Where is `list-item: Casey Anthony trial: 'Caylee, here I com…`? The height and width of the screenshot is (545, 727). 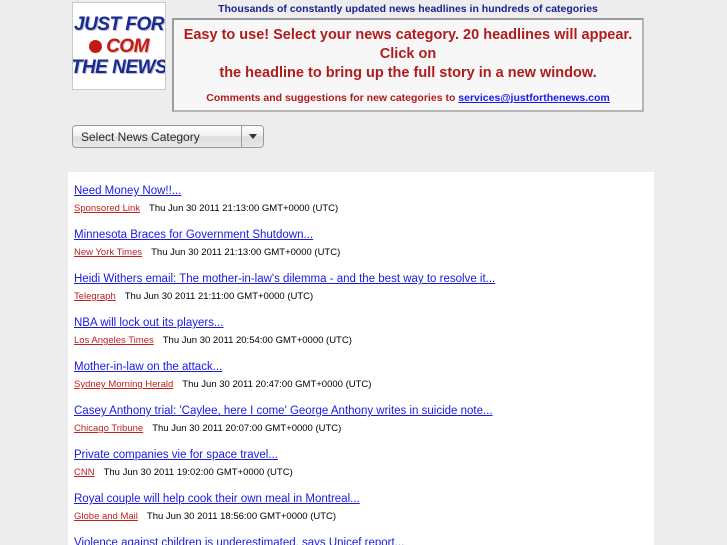 list-item: Casey Anthony trial: 'Caylee, here I com… is located at coordinates (364, 417).